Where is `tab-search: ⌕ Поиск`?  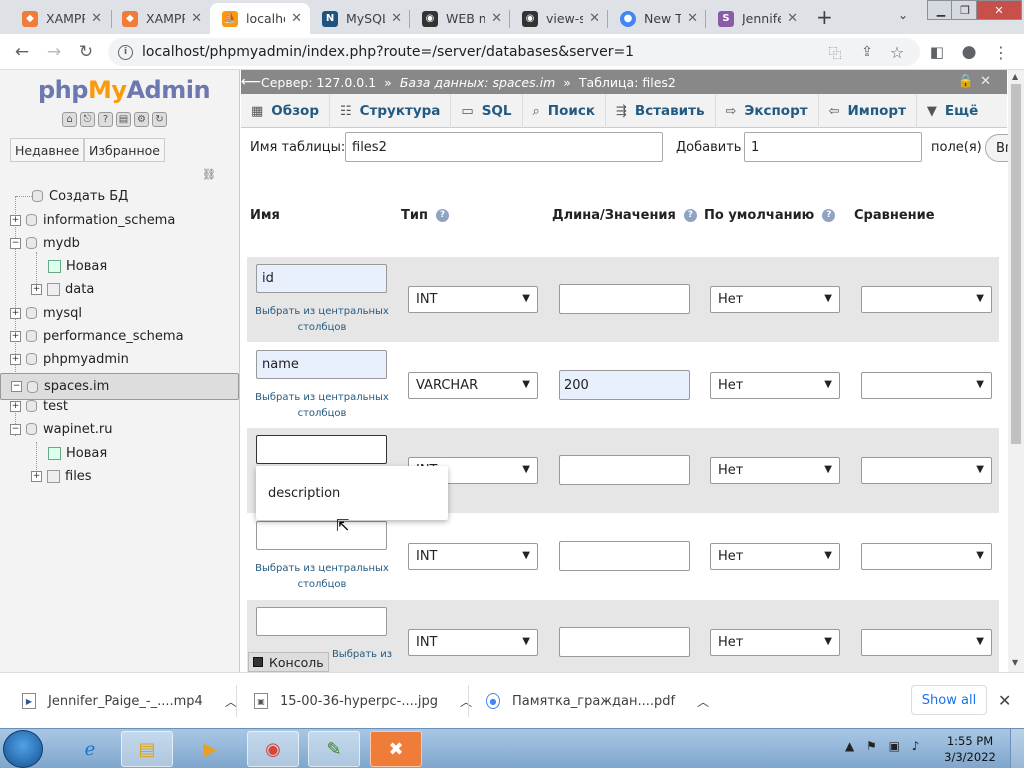 tab-search: ⌕ Поиск is located at coordinates (564, 111).